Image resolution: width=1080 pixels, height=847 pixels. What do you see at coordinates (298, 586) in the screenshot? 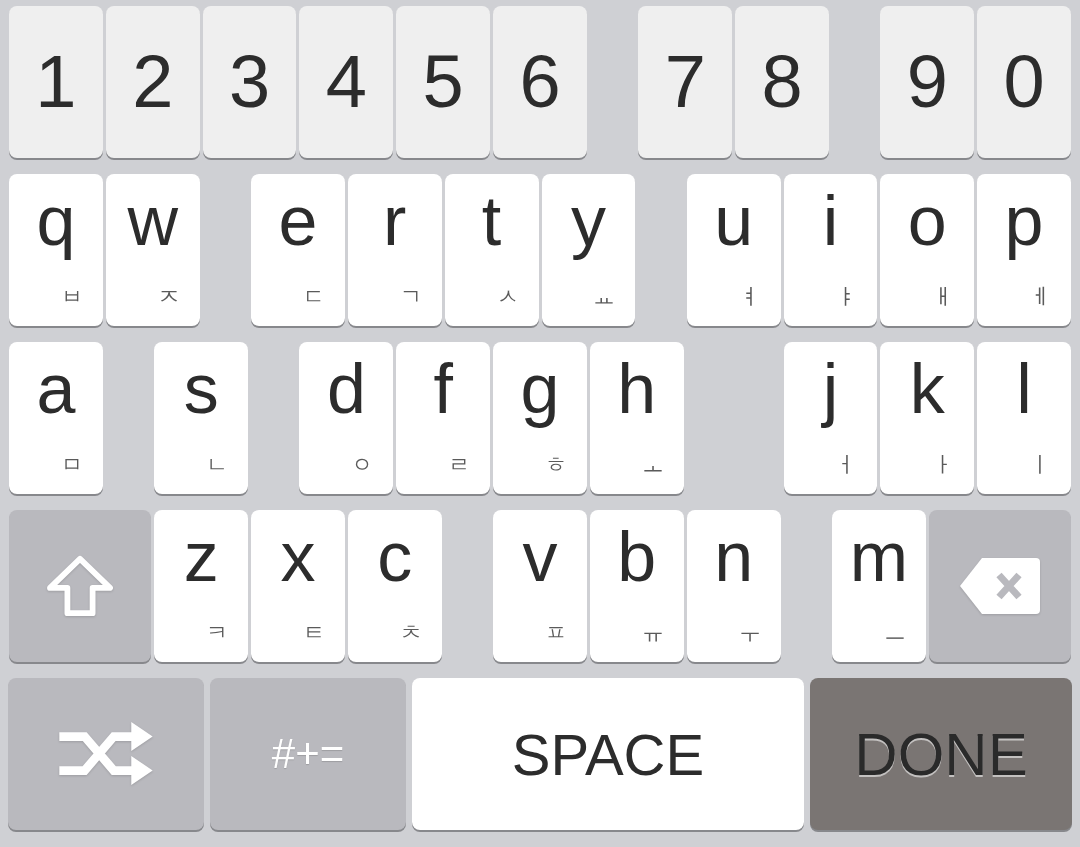
I see `letter-key: x ㅌ` at bounding box center [298, 586].